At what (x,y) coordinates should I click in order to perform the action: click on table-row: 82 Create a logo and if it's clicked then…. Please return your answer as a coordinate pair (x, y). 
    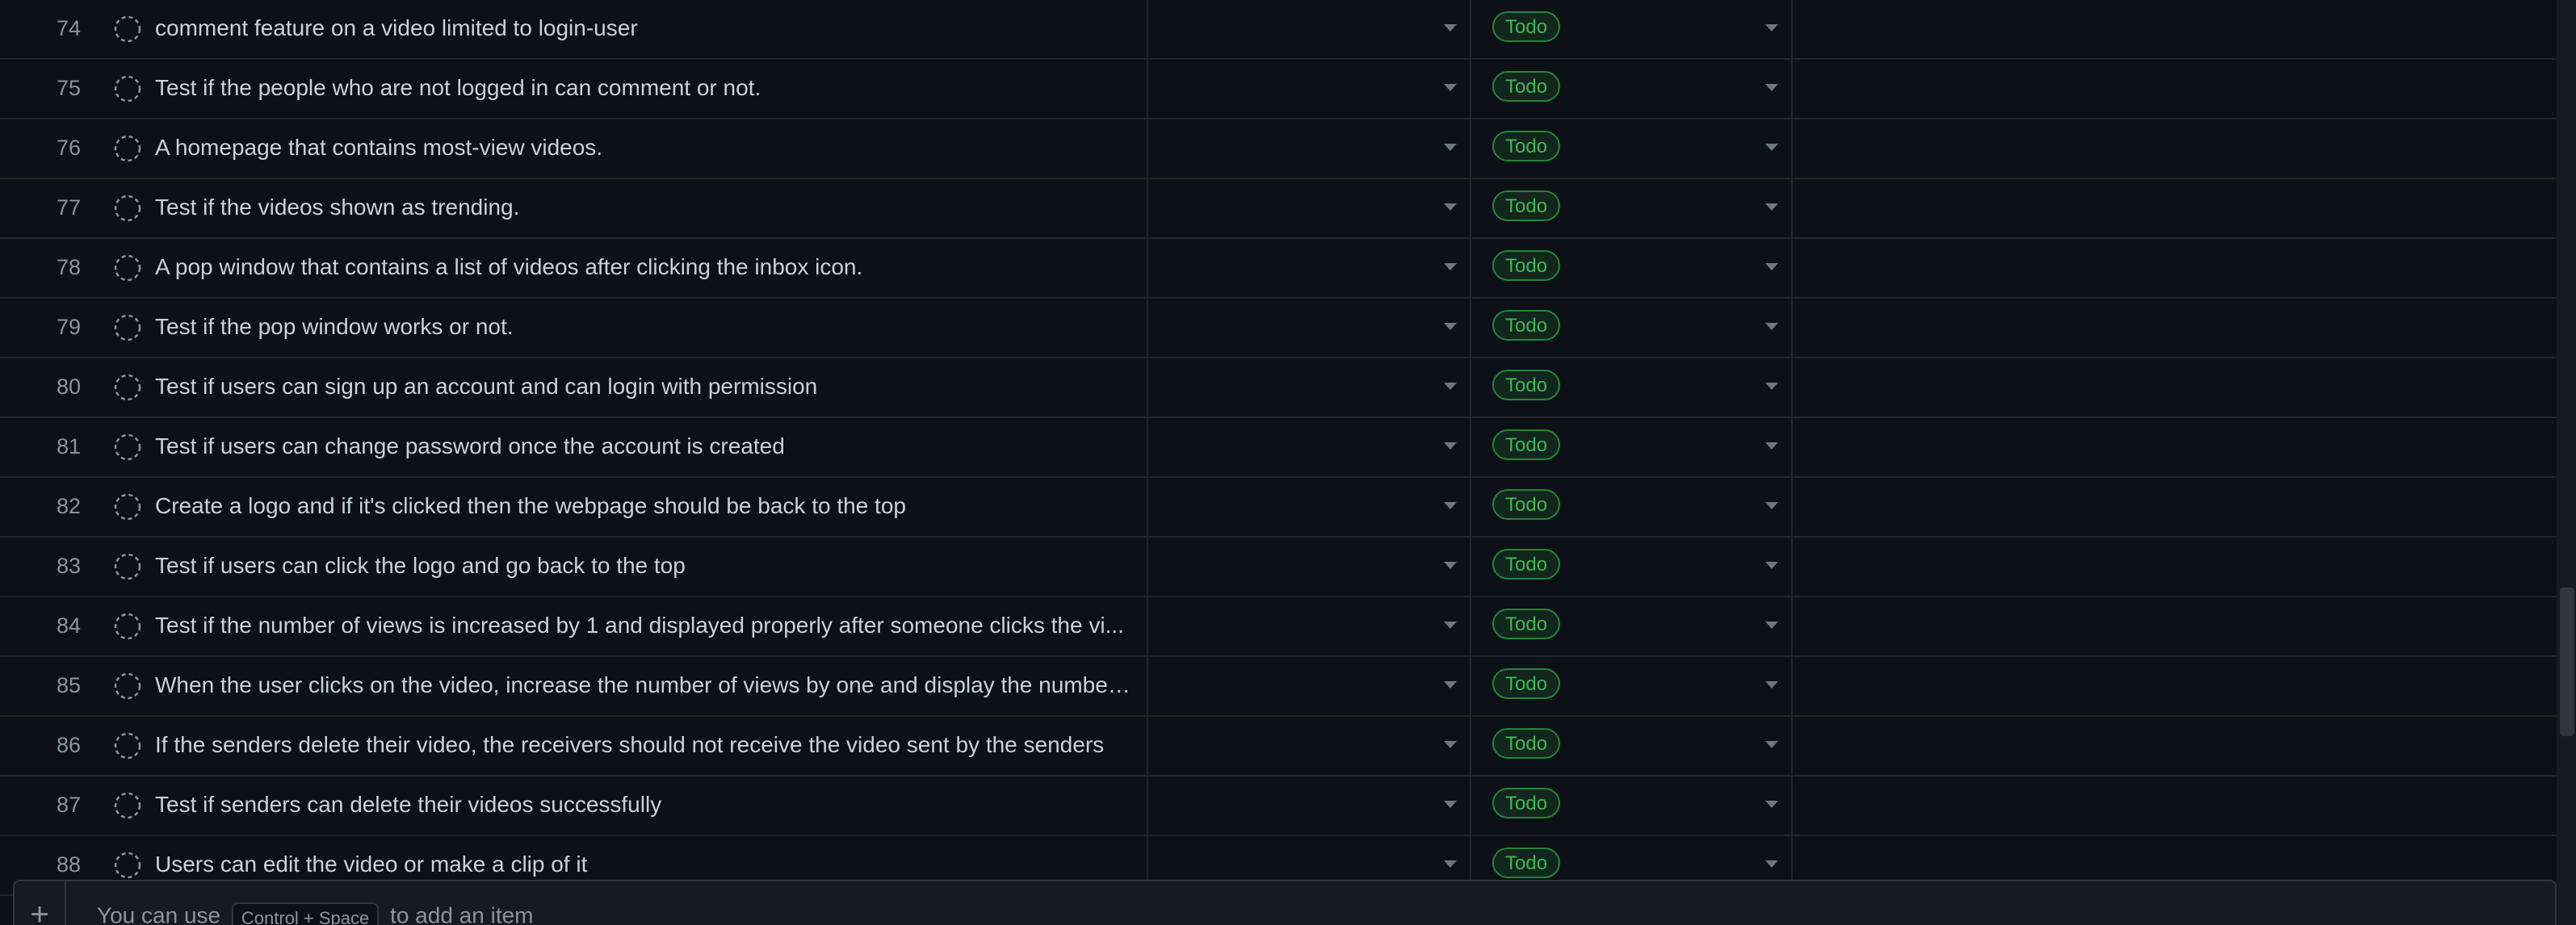
    Looking at the image, I should click on (1278, 508).